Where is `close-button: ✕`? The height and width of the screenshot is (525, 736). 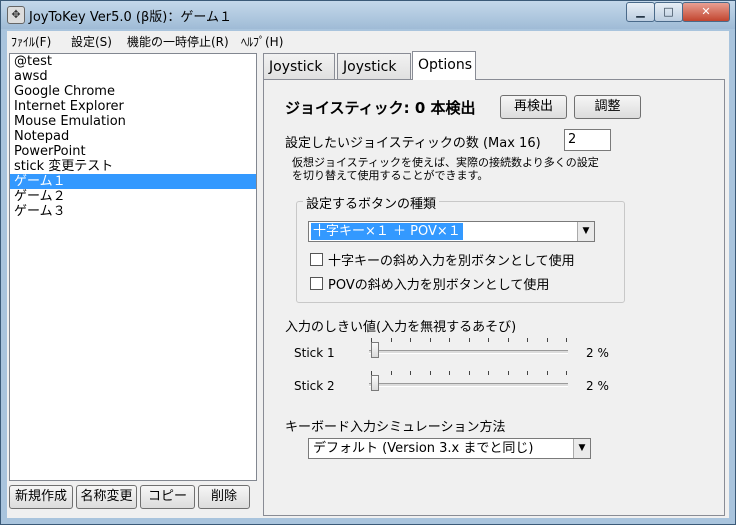 close-button: ✕ is located at coordinates (706, 12).